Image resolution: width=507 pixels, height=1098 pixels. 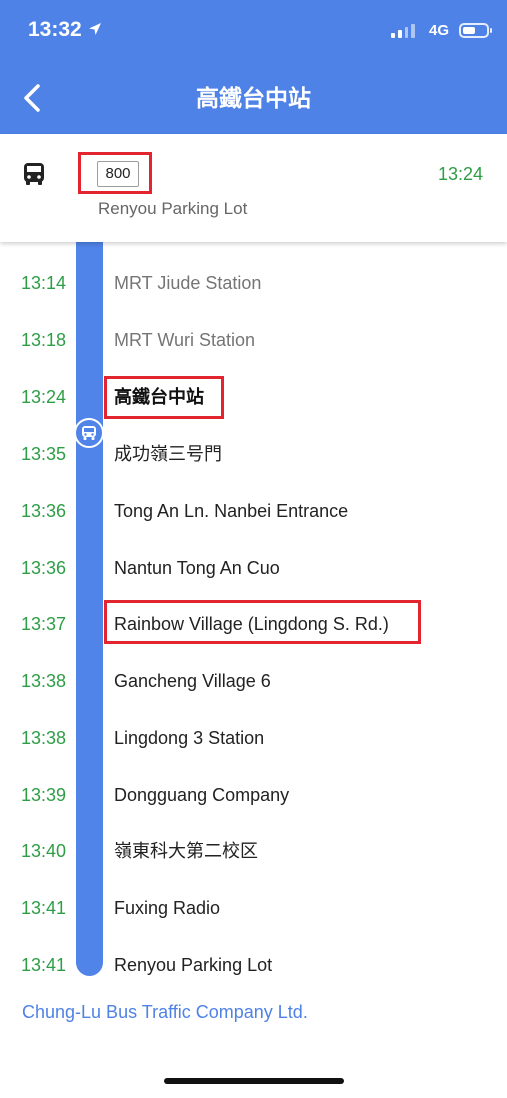 What do you see at coordinates (253, 188) in the screenshot?
I see `route-card: 800 Renyou Parking Lot 13:24` at bounding box center [253, 188].